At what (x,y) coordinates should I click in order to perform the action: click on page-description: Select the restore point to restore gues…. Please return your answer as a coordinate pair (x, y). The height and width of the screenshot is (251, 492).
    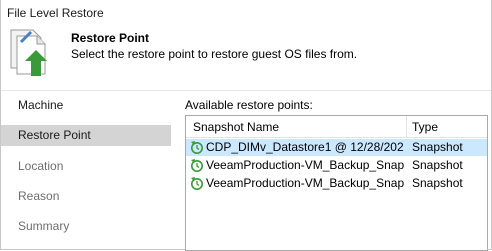
    Looking at the image, I should click on (214, 54).